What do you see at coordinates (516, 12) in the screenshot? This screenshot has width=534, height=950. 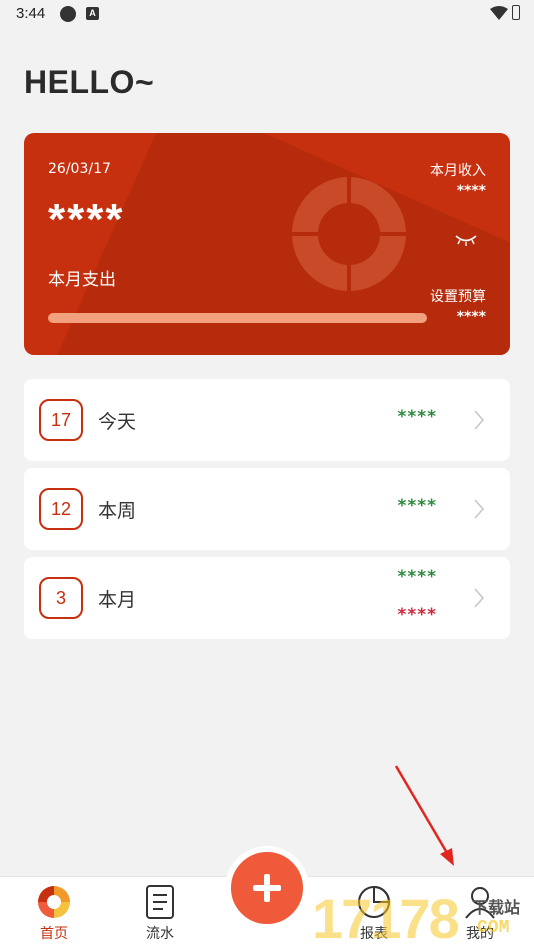 I see `battery-icon` at bounding box center [516, 12].